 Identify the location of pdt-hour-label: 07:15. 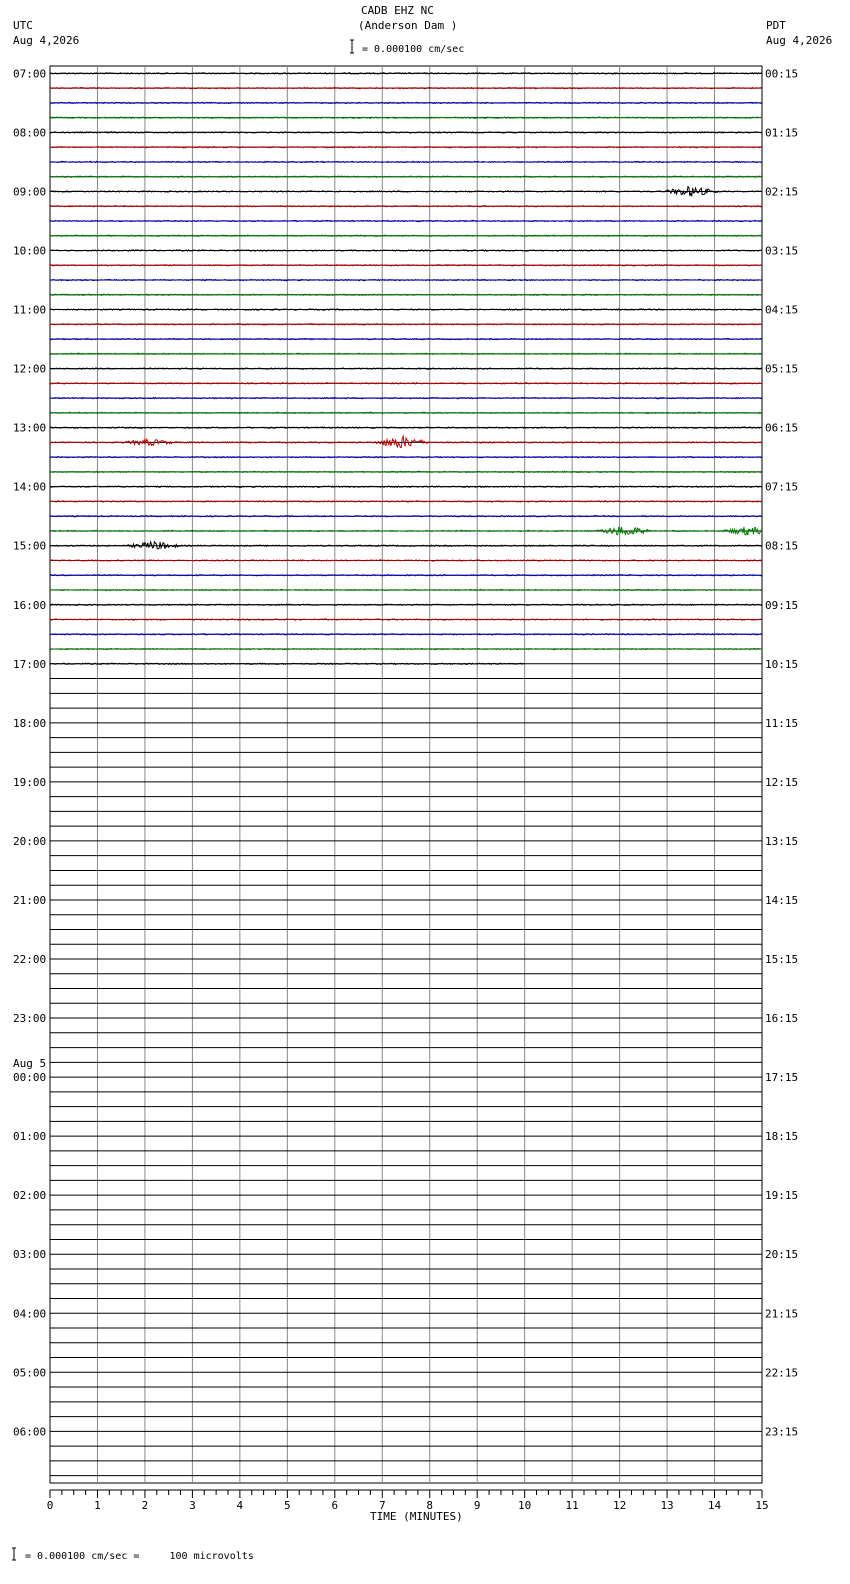
(781, 487).